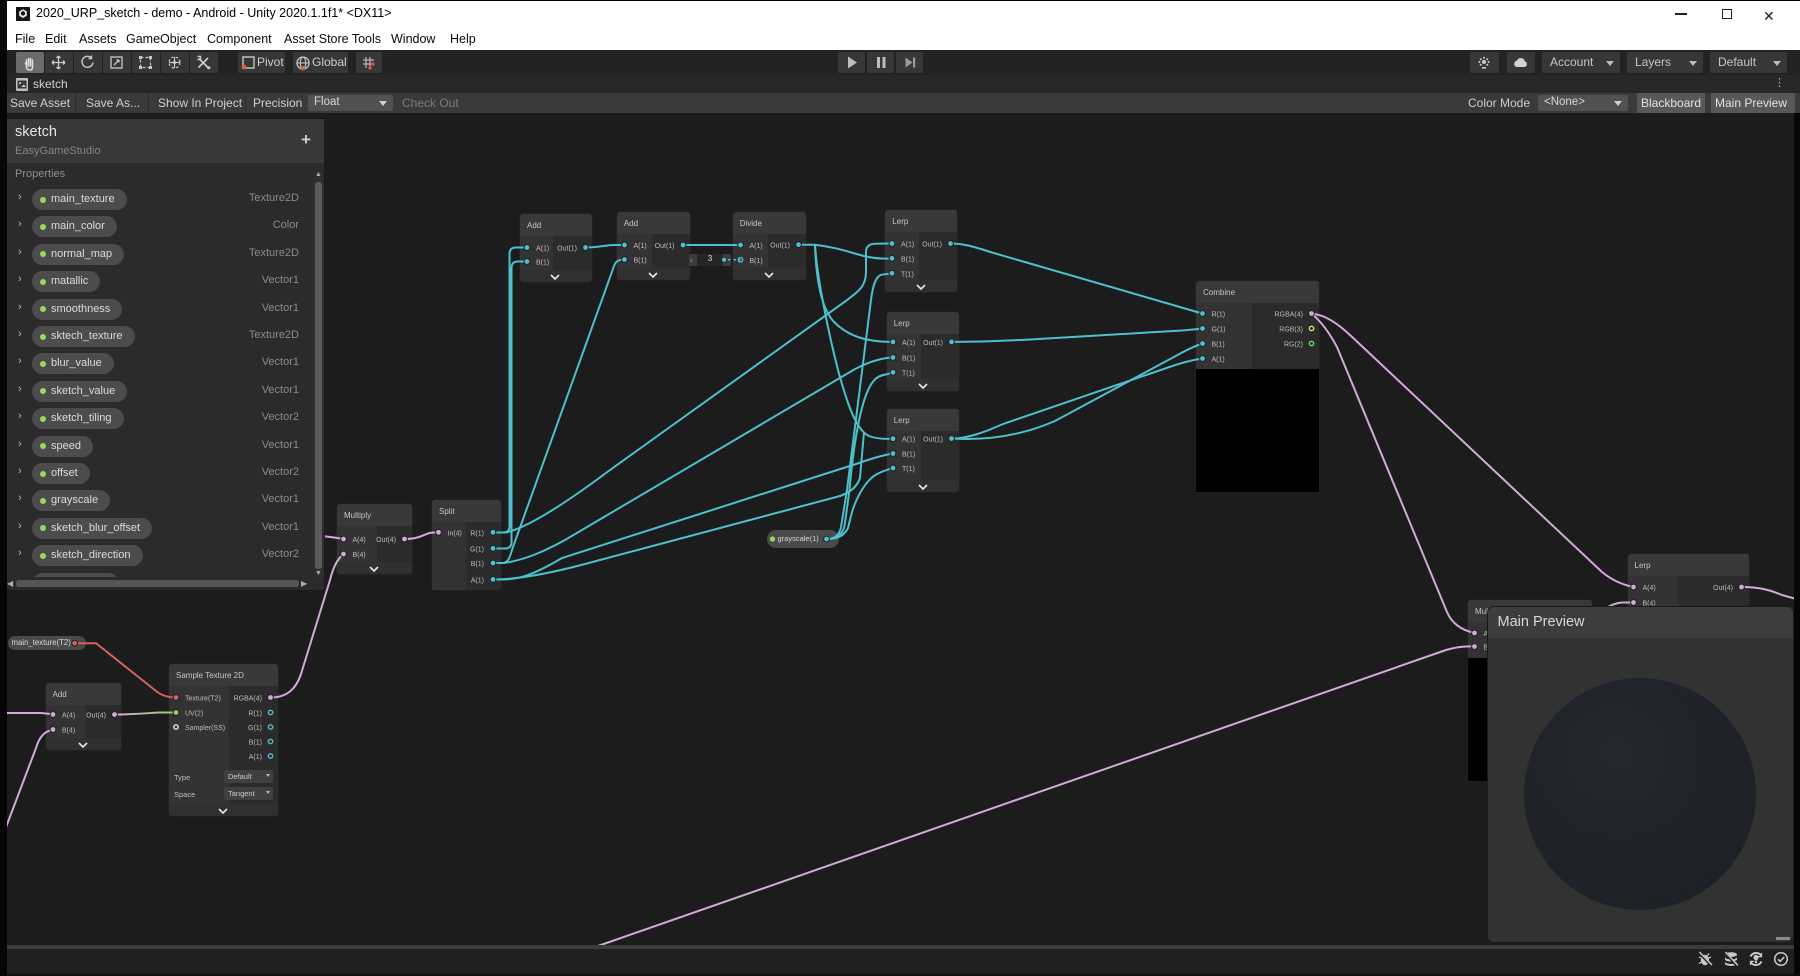 This screenshot has height=976, width=1800. I want to click on svg-text: Texture(T2), so click(203, 699).